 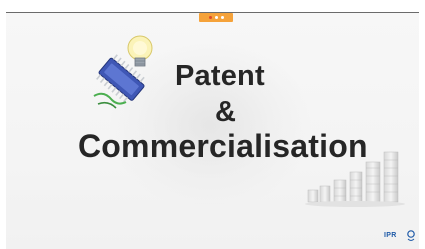 I want to click on circuit-board-lightbulb-icon, so click(x=123, y=72).